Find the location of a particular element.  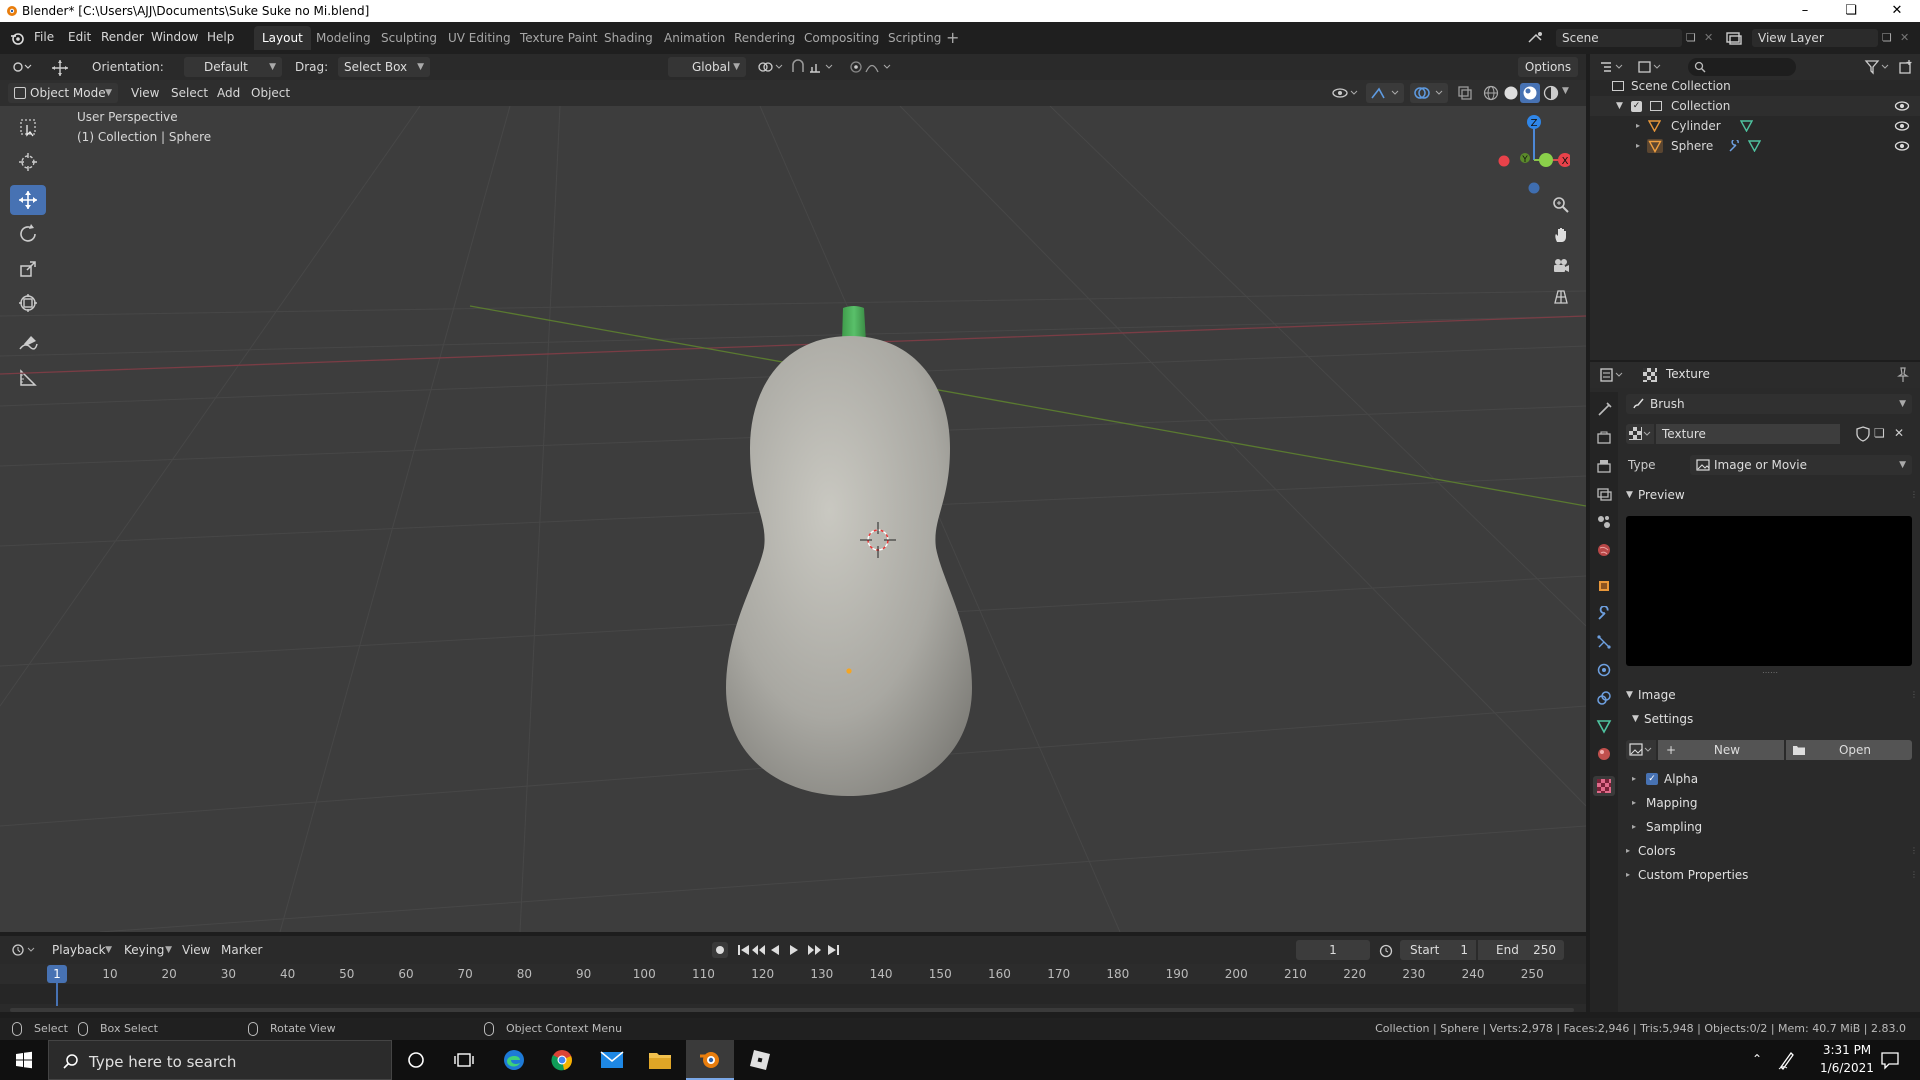

image-panel-header: ▼ Image ⋮⋮ is located at coordinates (1769, 695).